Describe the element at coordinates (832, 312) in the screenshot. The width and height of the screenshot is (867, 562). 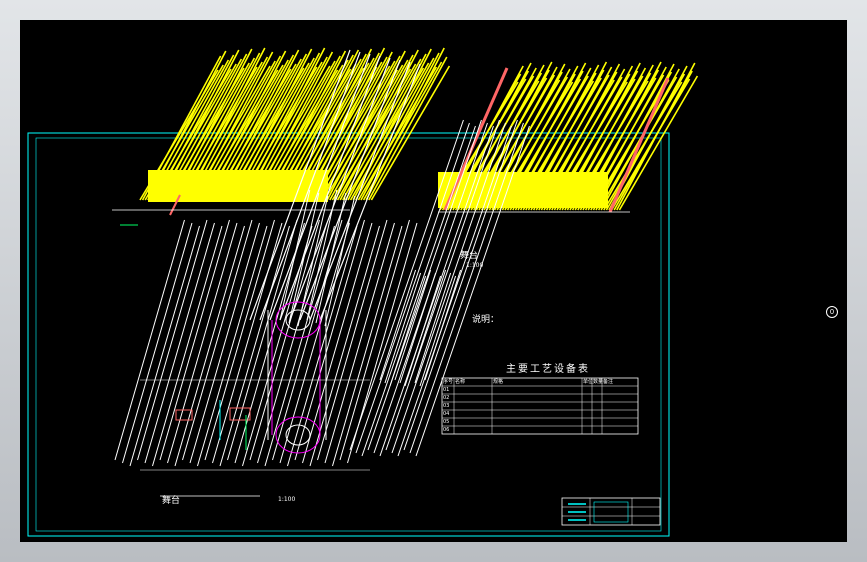
I see `reference-circle-mark: 0` at that location.